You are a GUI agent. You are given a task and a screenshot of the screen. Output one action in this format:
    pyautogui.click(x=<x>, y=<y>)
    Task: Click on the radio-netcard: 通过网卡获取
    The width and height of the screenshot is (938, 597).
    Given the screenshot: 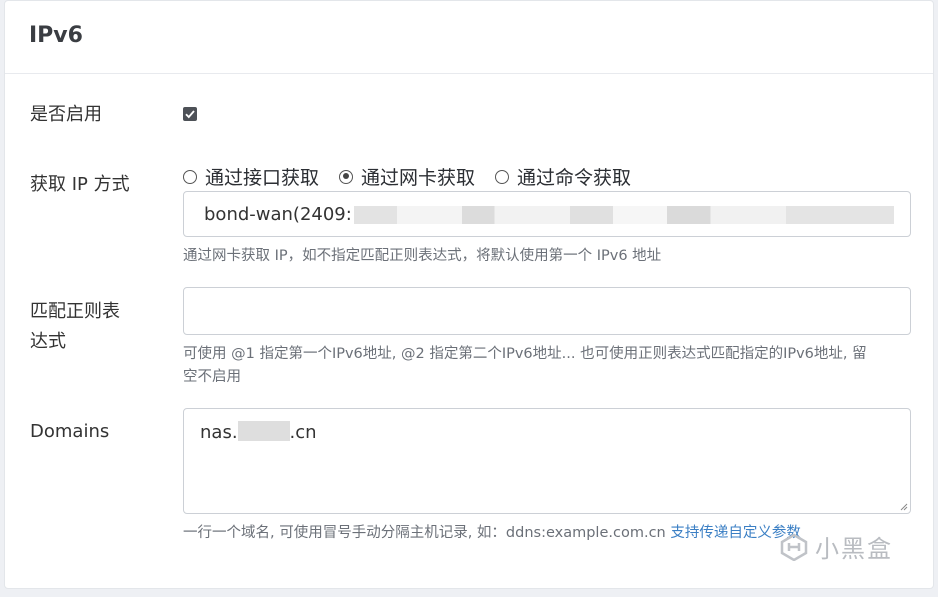 What is the action you would take?
    pyautogui.click(x=407, y=176)
    